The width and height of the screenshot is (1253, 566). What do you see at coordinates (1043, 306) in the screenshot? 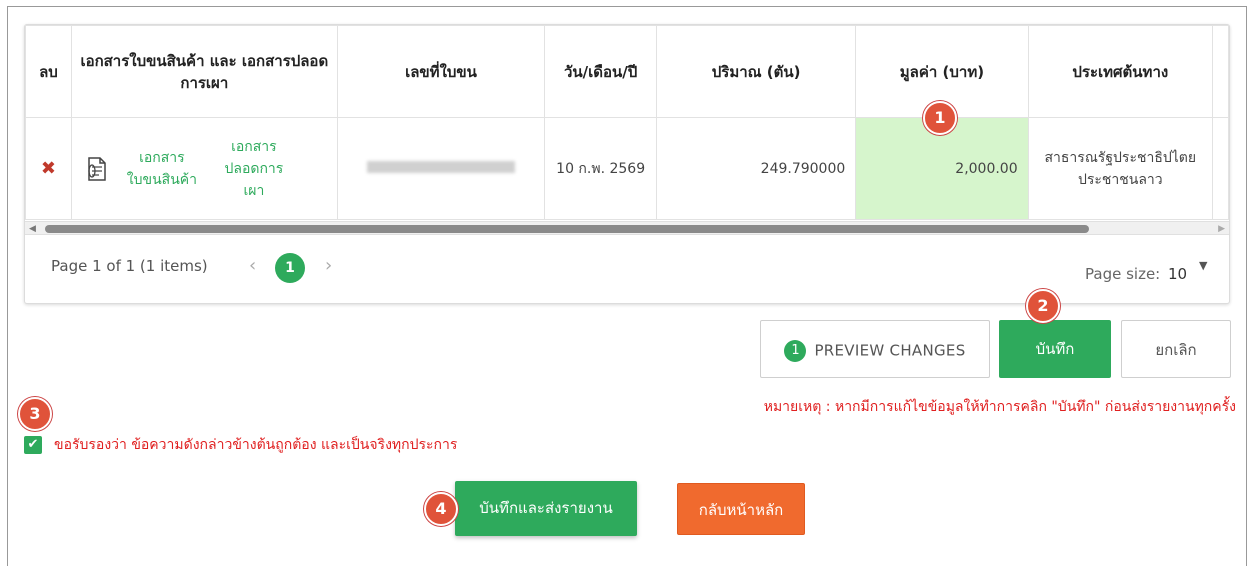
I see `step-marker-2: 2` at bounding box center [1043, 306].